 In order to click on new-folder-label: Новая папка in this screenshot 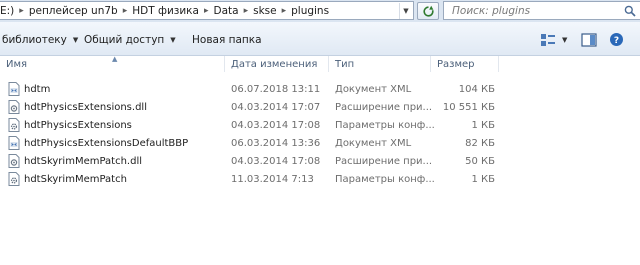, I will do `click(227, 40)`.